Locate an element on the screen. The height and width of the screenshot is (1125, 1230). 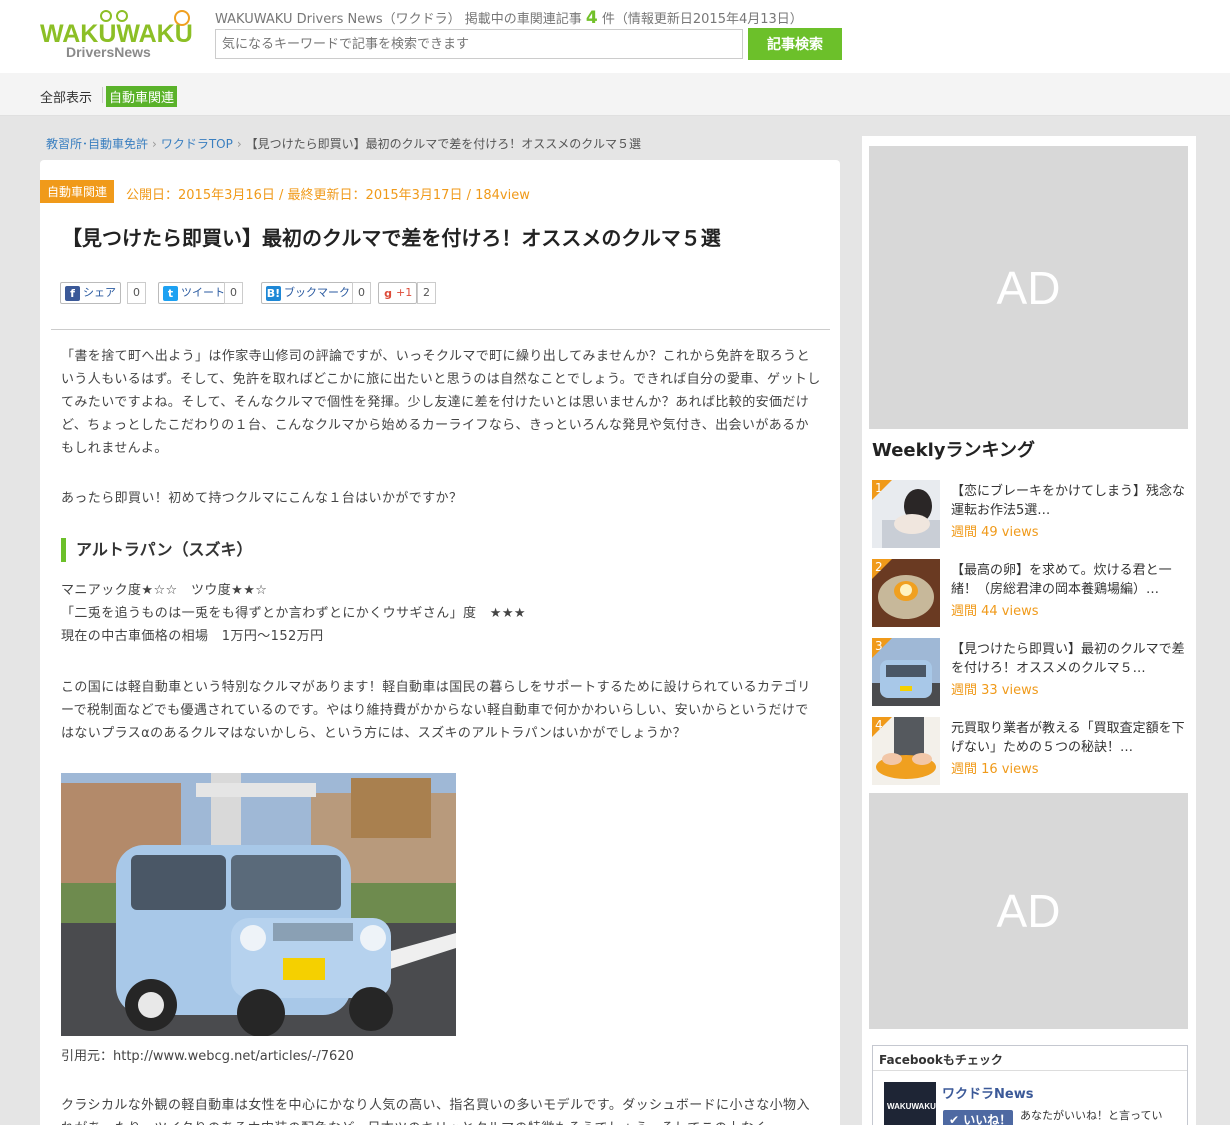
facebook-icon: f is located at coordinates (72, 293).